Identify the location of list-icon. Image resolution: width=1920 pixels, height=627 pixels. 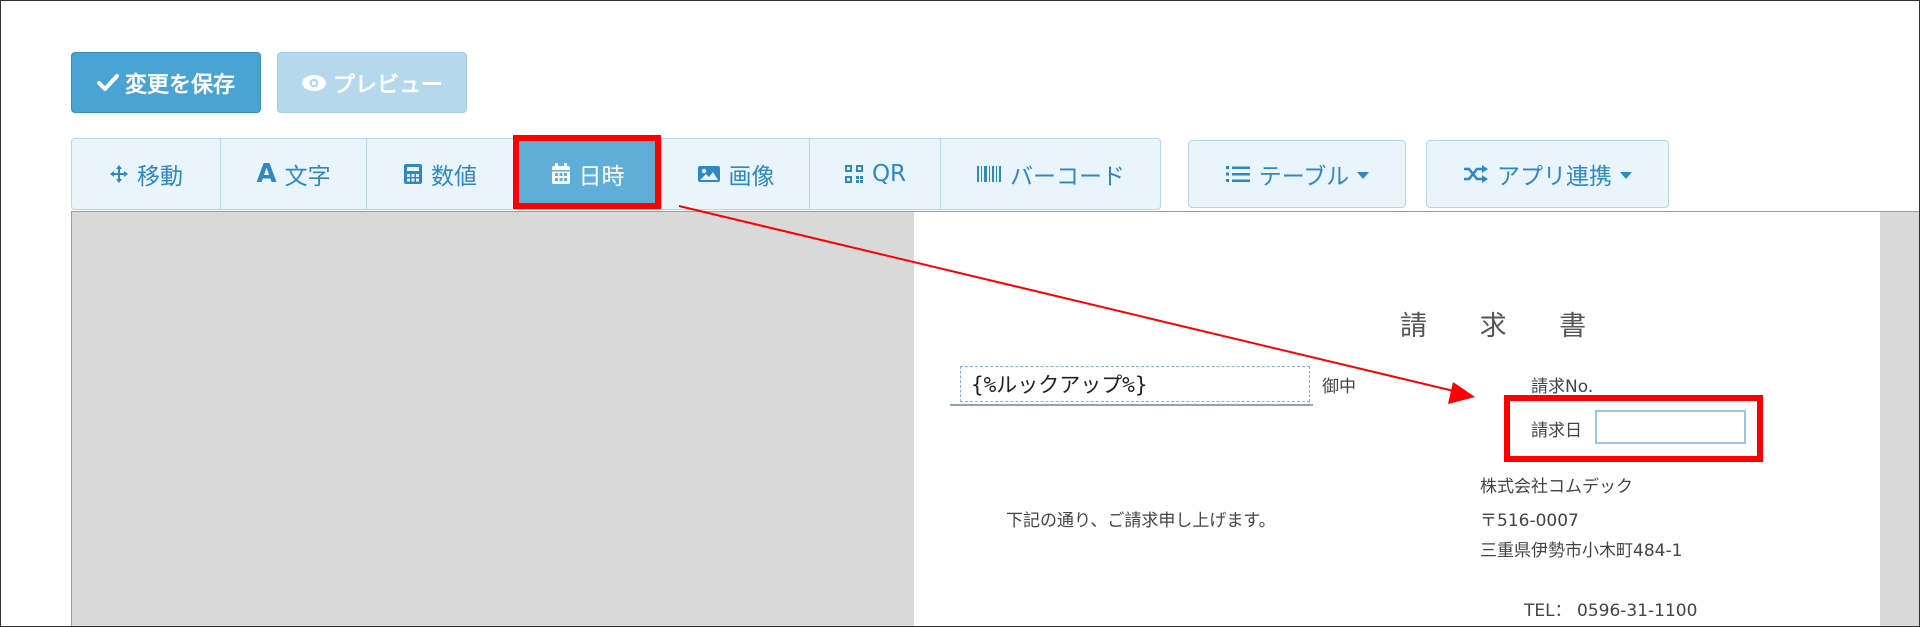
(1237, 174).